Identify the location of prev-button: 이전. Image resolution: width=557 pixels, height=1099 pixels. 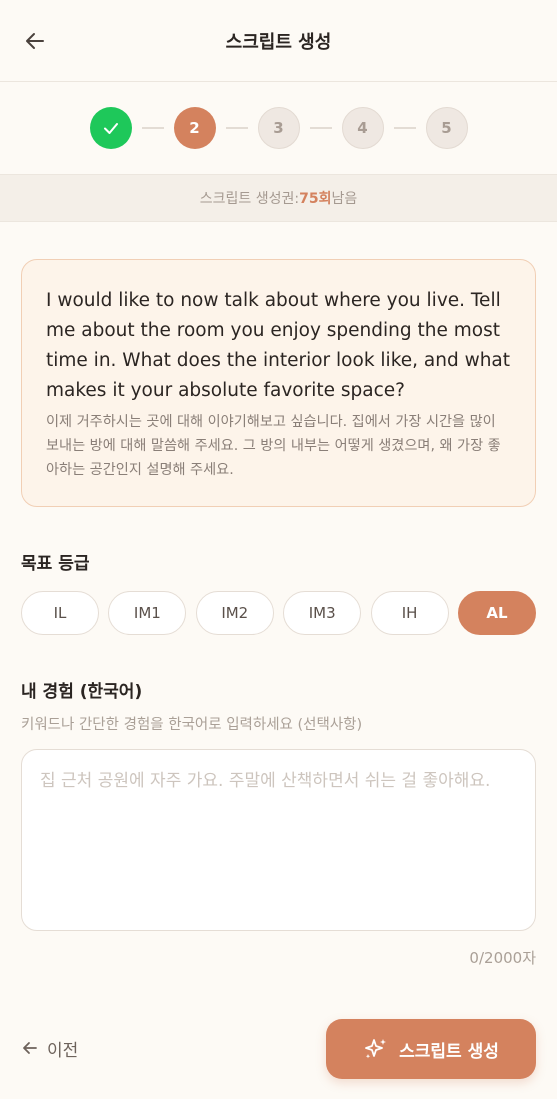
(49, 1048).